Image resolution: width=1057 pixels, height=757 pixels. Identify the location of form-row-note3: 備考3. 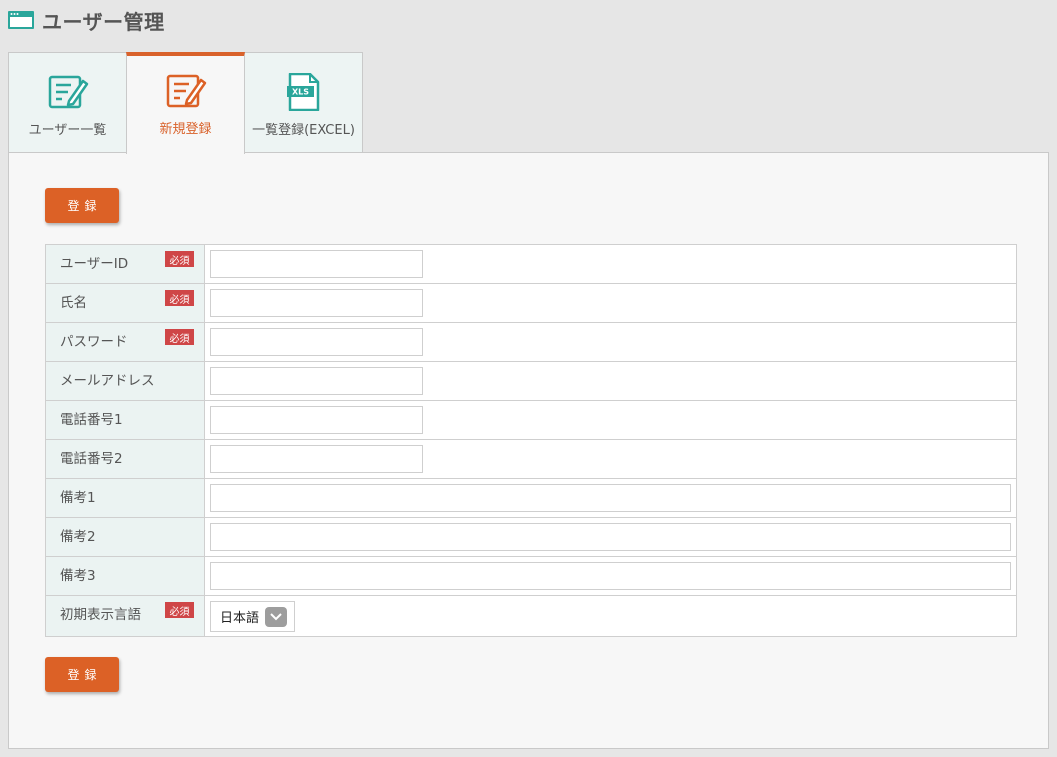
(531, 576).